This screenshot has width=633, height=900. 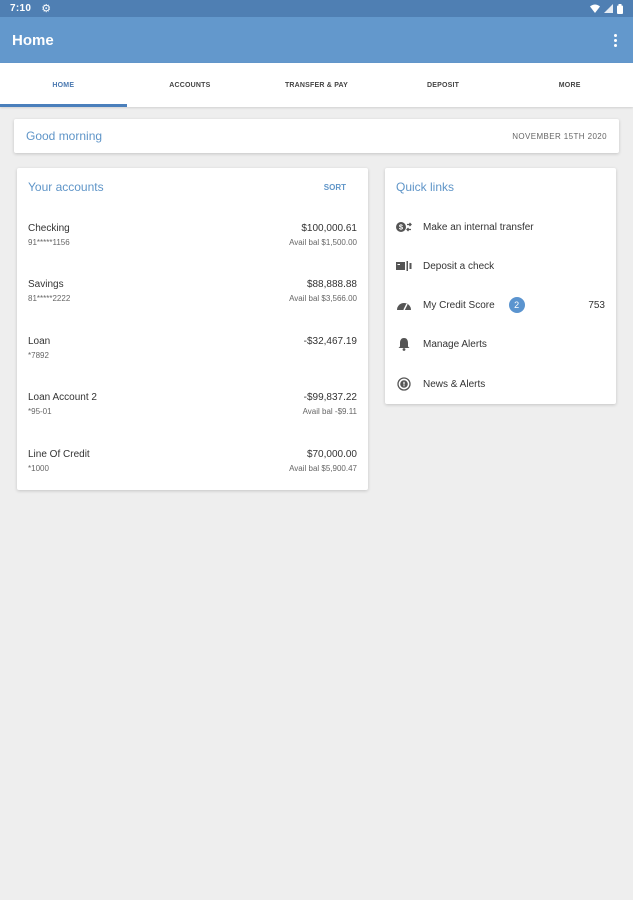 I want to click on transfer-icon: $, so click(x=404, y=227).